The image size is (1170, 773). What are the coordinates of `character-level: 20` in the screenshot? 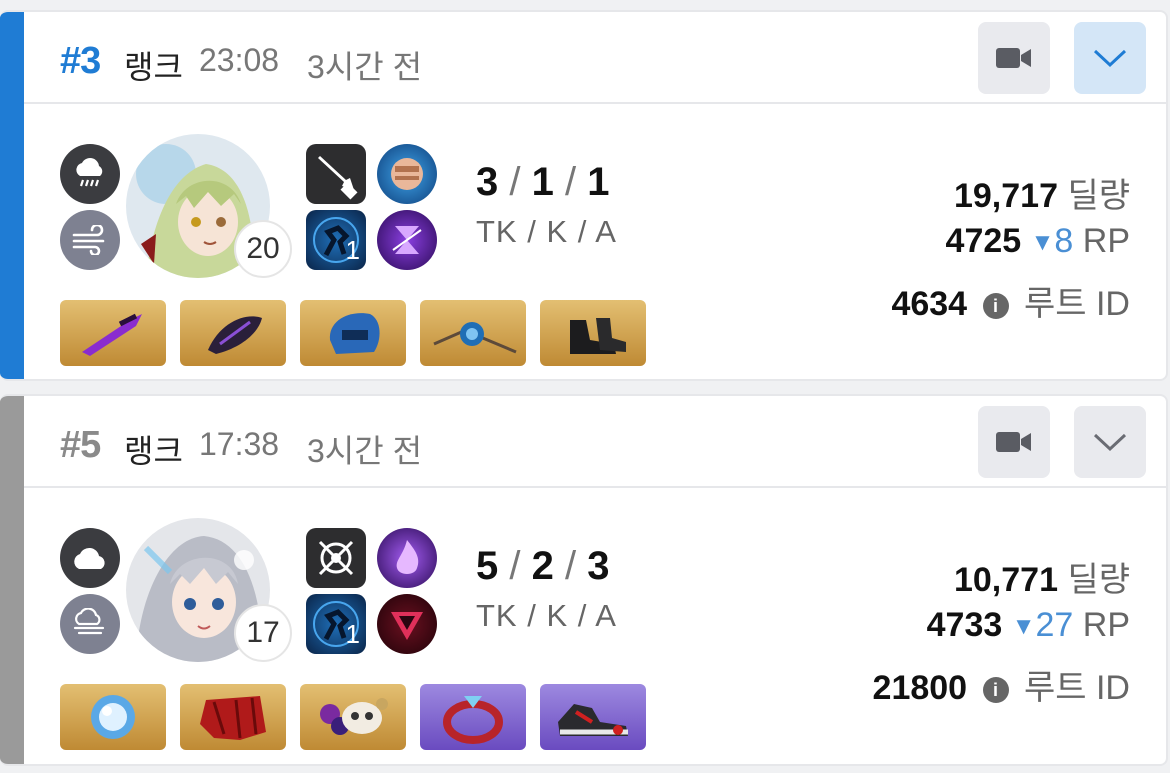 It's located at (263, 249).